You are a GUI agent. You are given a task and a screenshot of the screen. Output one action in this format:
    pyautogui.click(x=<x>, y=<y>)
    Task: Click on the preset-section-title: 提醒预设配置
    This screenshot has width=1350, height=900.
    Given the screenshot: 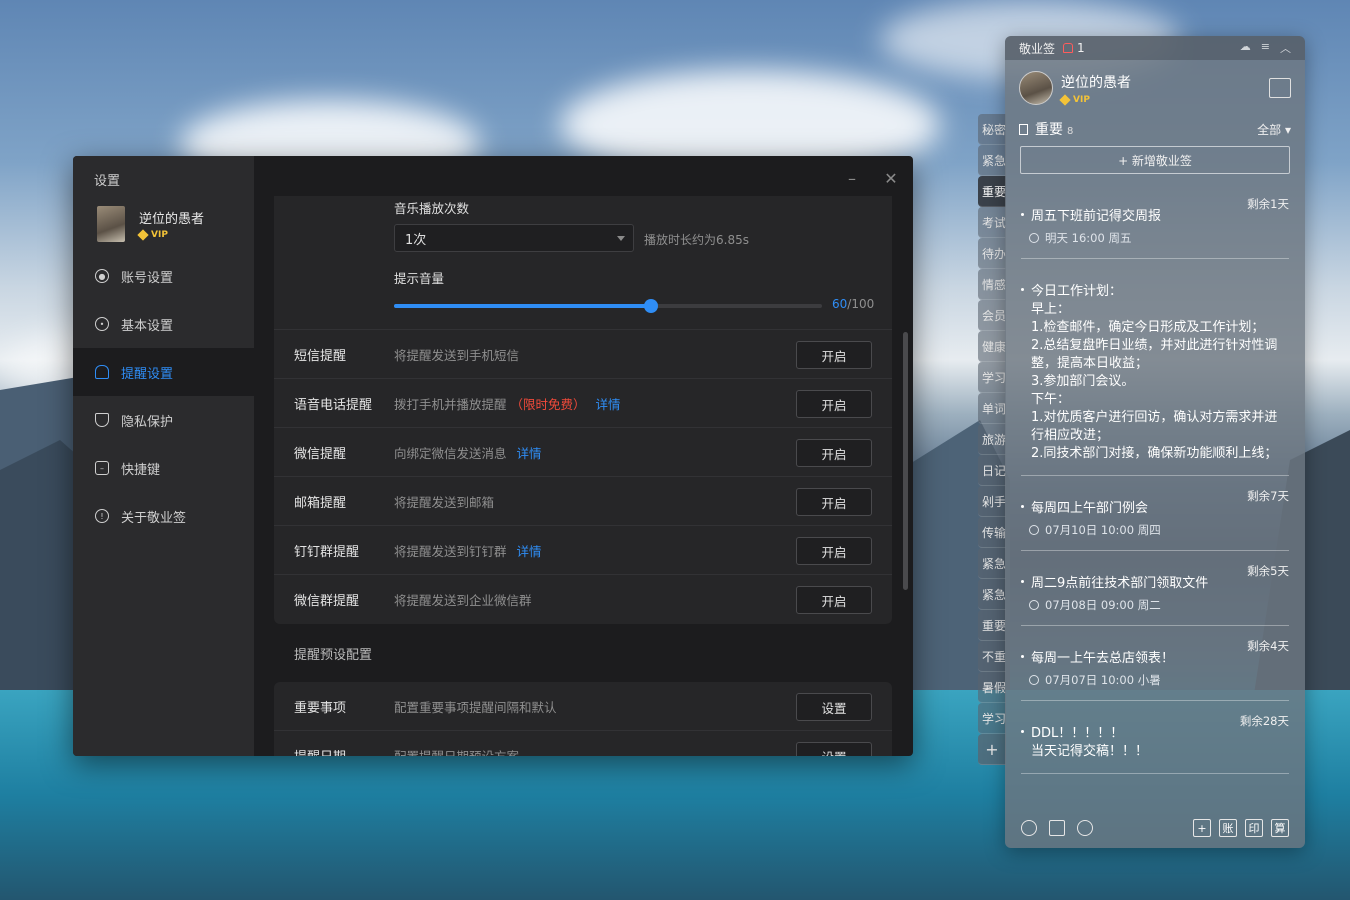 What is the action you would take?
    pyautogui.click(x=333, y=655)
    